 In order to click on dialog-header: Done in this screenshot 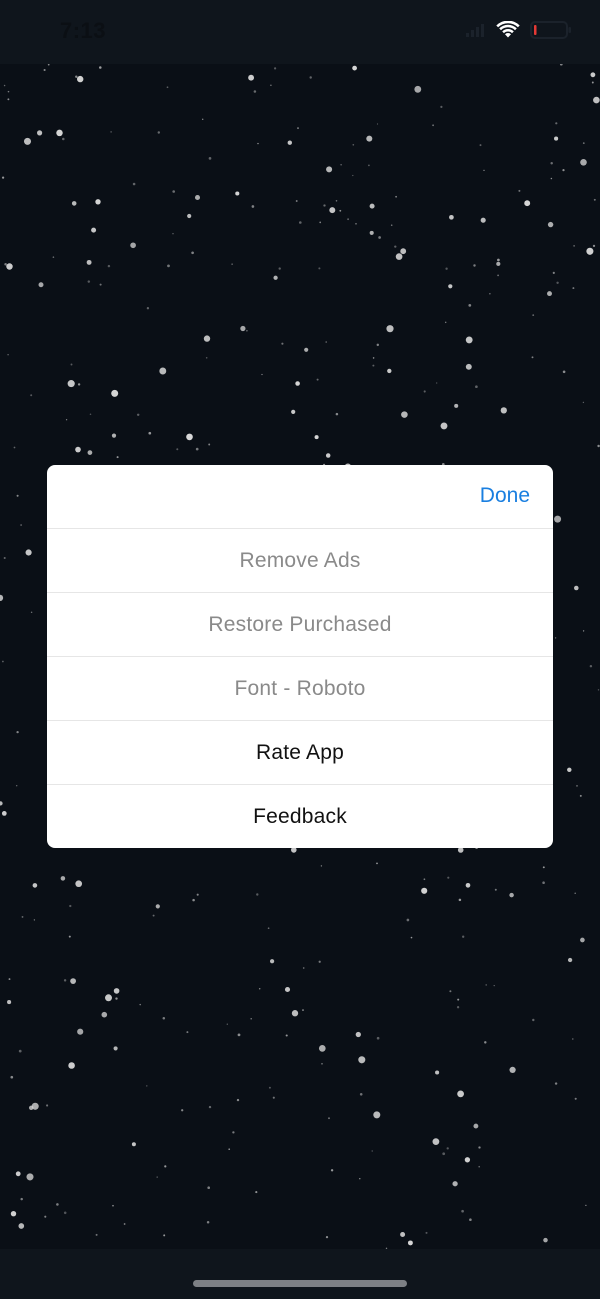, I will do `click(300, 497)`.